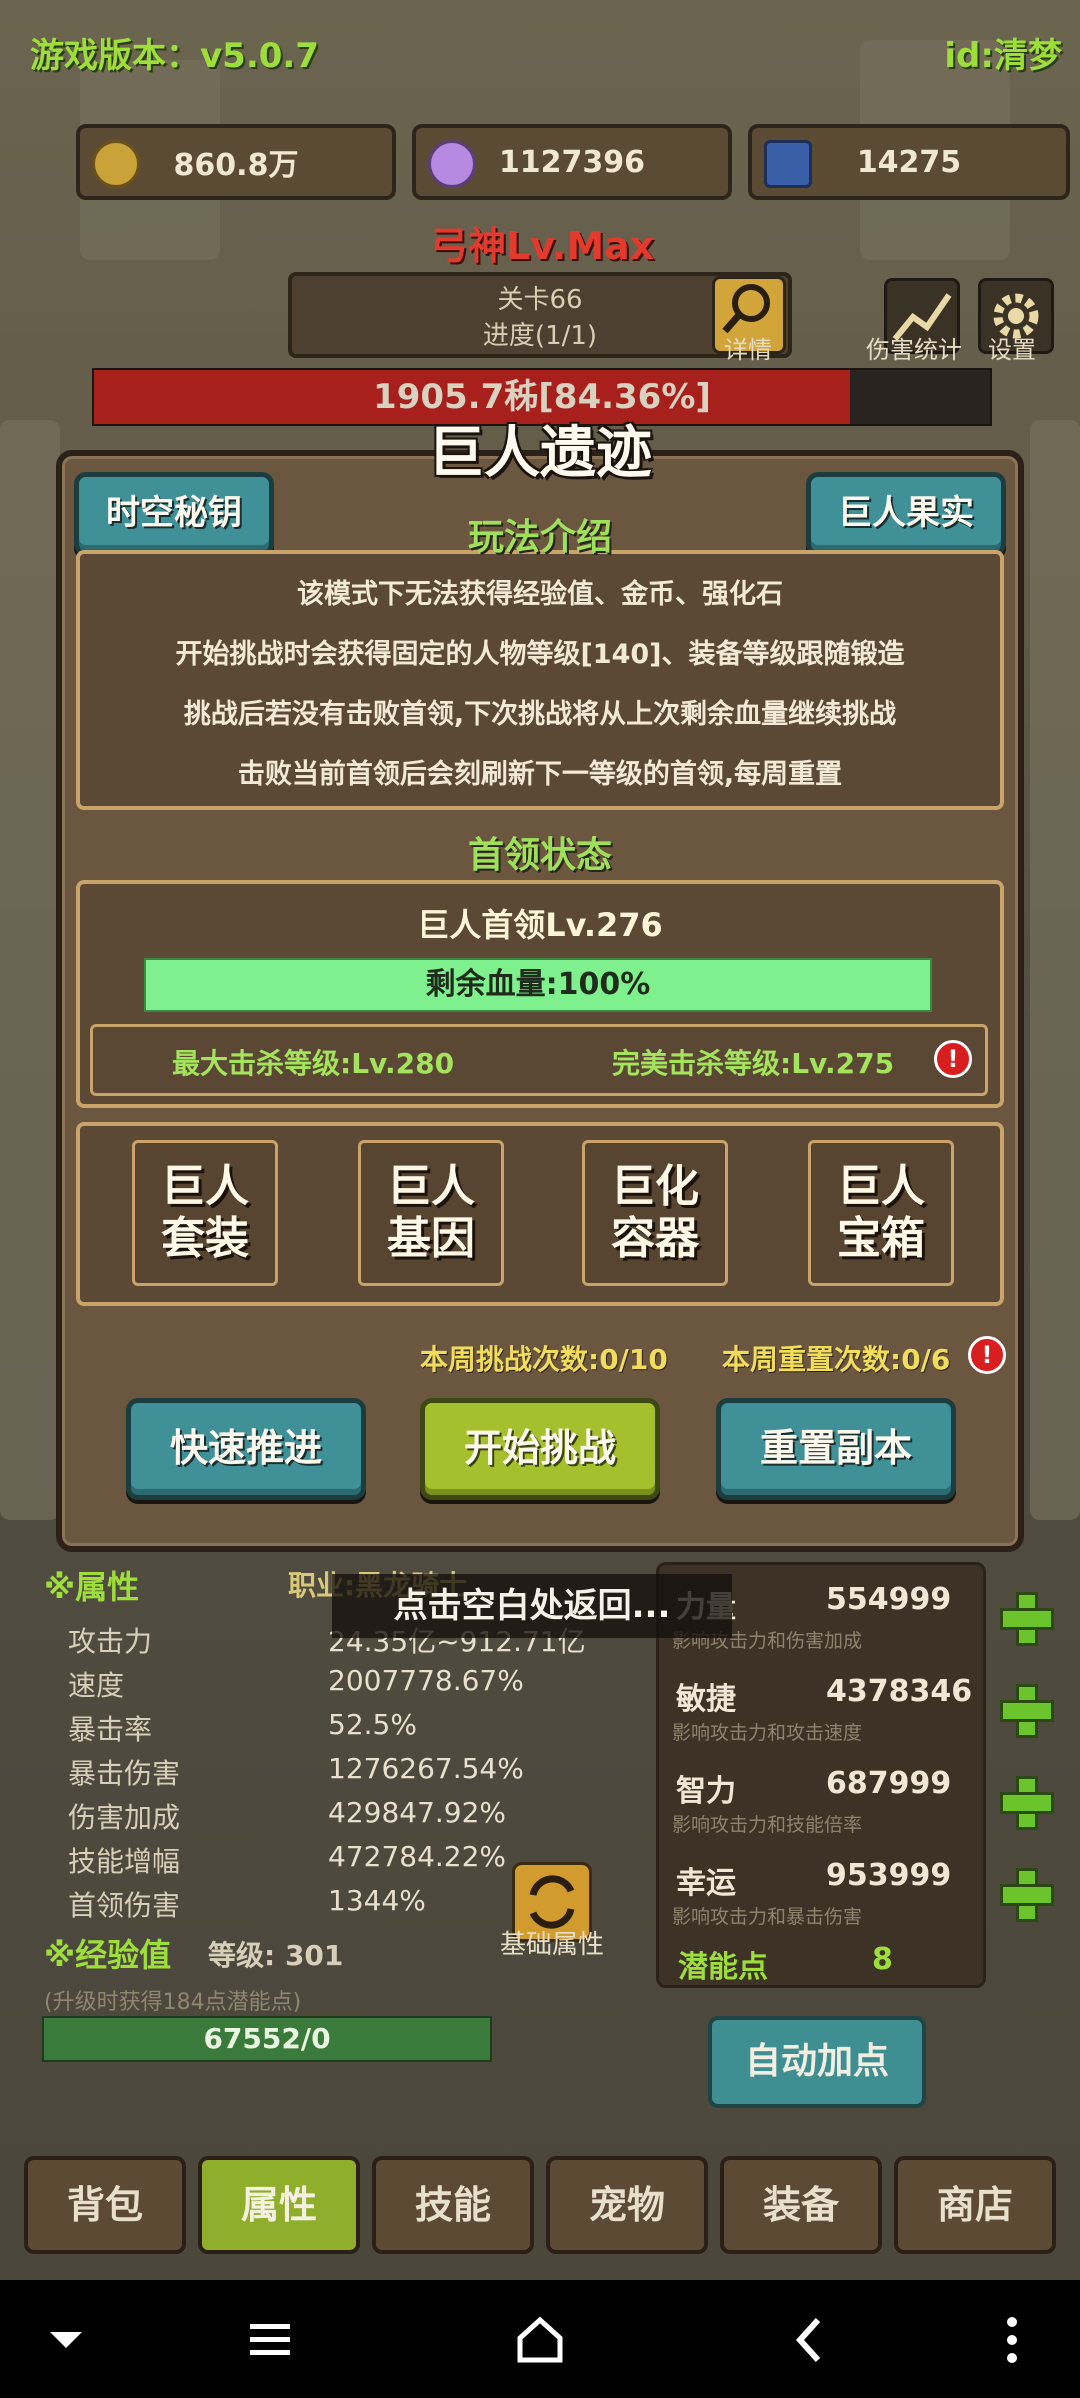 The height and width of the screenshot is (2398, 1080). What do you see at coordinates (417, 1812) in the screenshot?
I see `stat-value: 429847.92%` at bounding box center [417, 1812].